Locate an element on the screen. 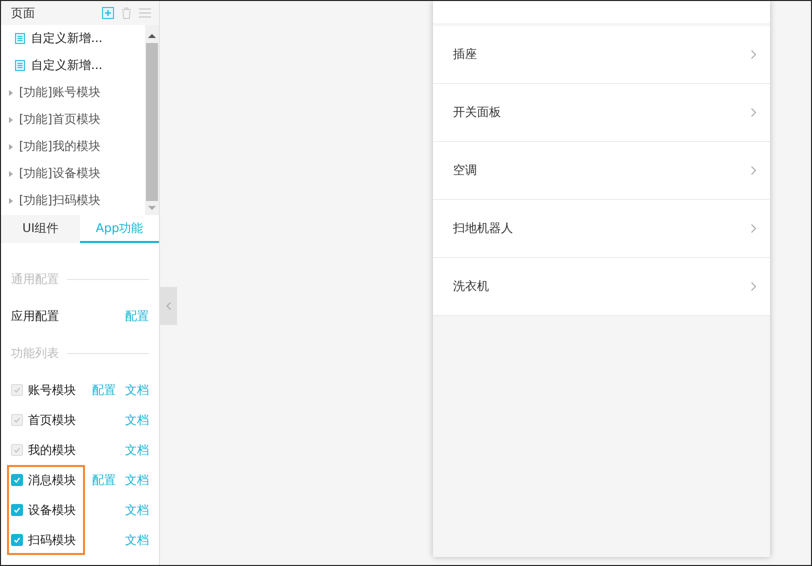 This screenshot has width=812, height=566. device-list-item: 洗衣机 is located at coordinates (601, 287).